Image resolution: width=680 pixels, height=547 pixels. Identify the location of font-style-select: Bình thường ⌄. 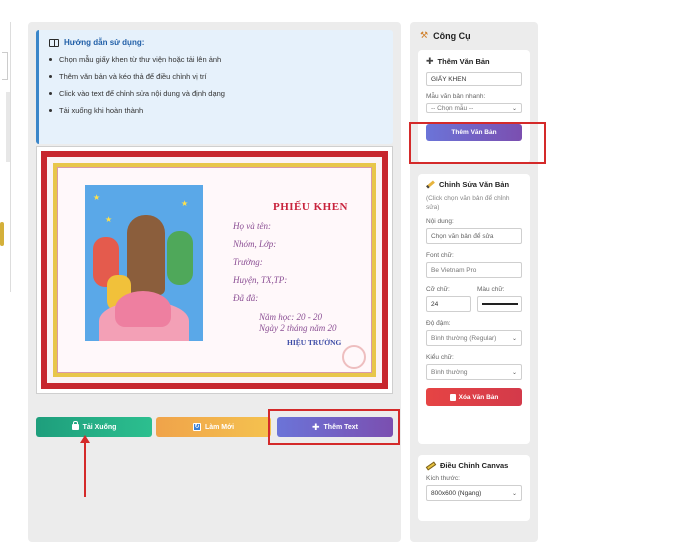
(474, 372).